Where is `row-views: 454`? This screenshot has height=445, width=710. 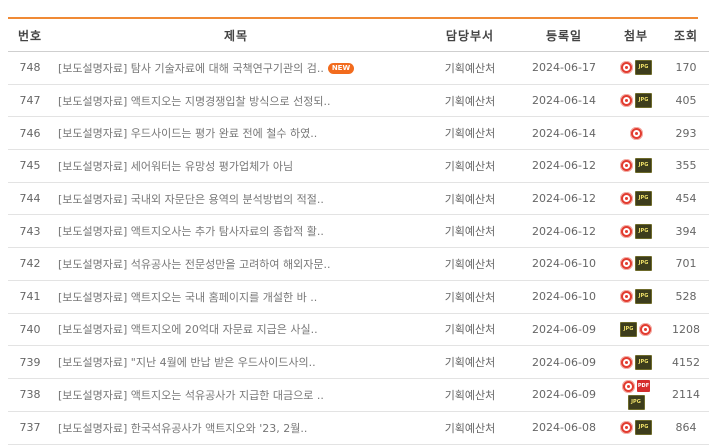 row-views: 454 is located at coordinates (686, 199).